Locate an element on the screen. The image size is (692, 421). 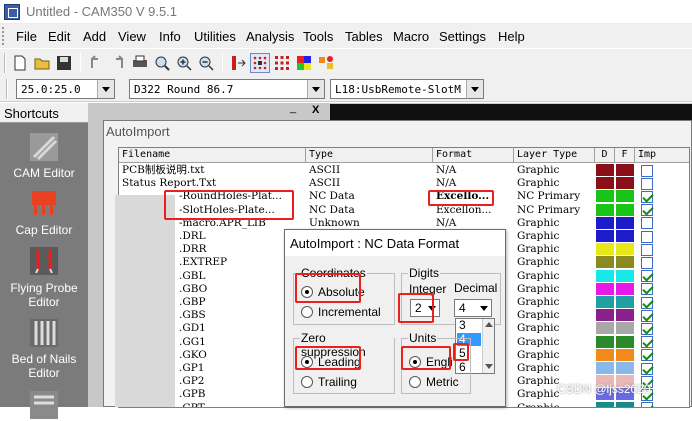
col-layer-type: Layer Type is located at coordinates (554, 155).